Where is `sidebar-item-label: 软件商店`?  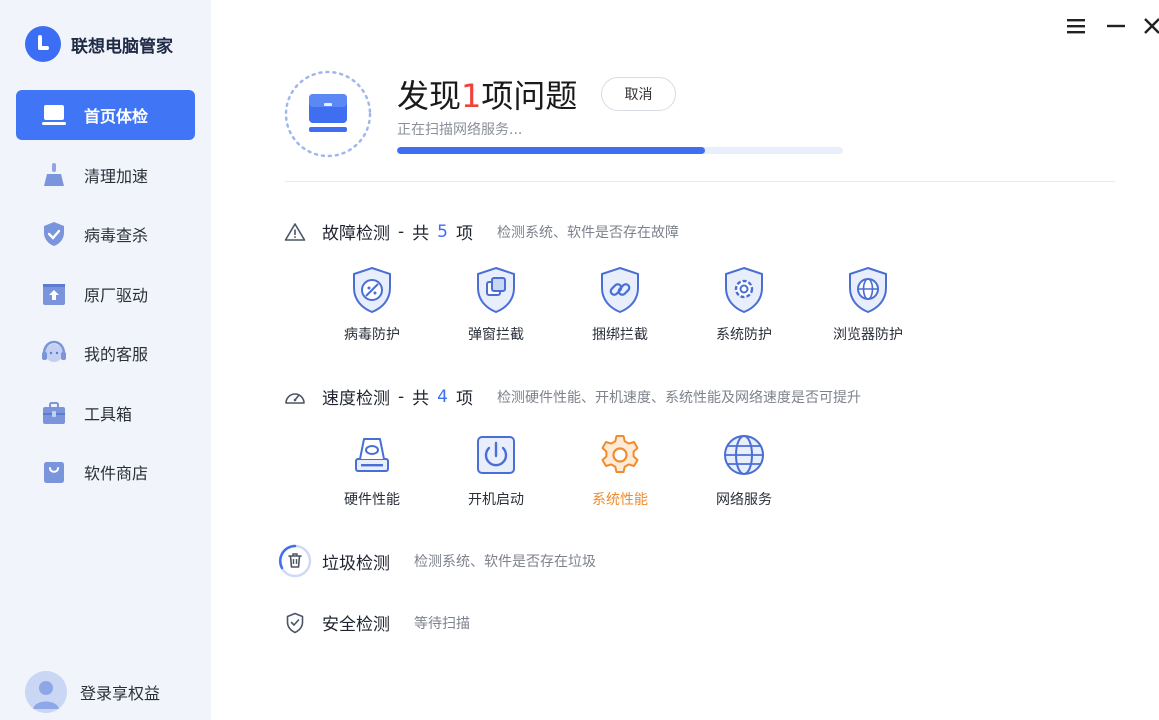
sidebar-item-label: 软件商店 is located at coordinates (116, 473).